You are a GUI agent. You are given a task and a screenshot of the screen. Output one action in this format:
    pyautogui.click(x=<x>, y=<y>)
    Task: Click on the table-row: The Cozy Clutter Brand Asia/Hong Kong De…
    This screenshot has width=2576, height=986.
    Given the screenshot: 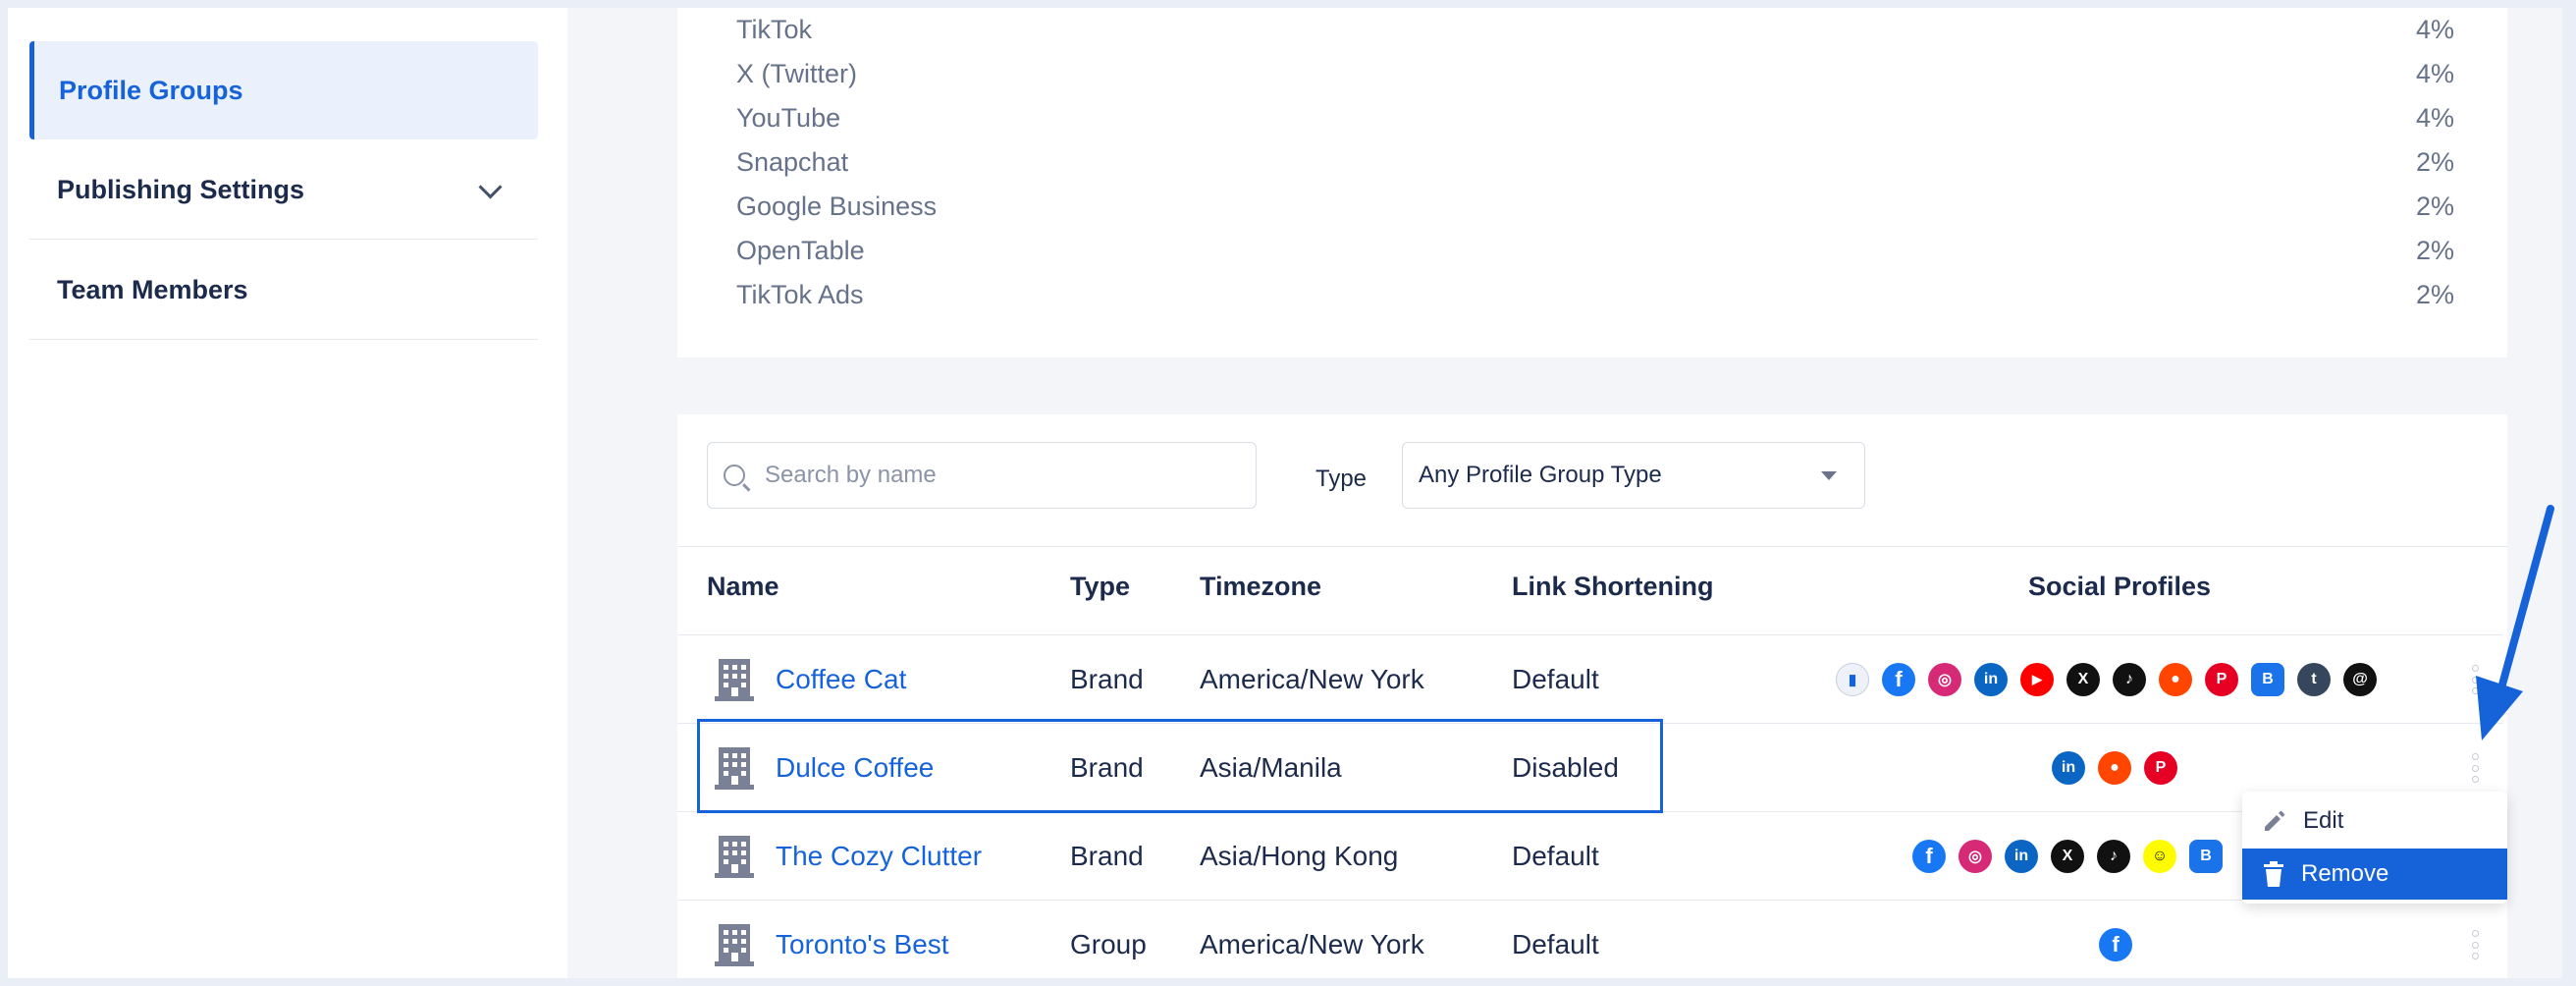 What is the action you would take?
    pyautogui.click(x=1590, y=856)
    